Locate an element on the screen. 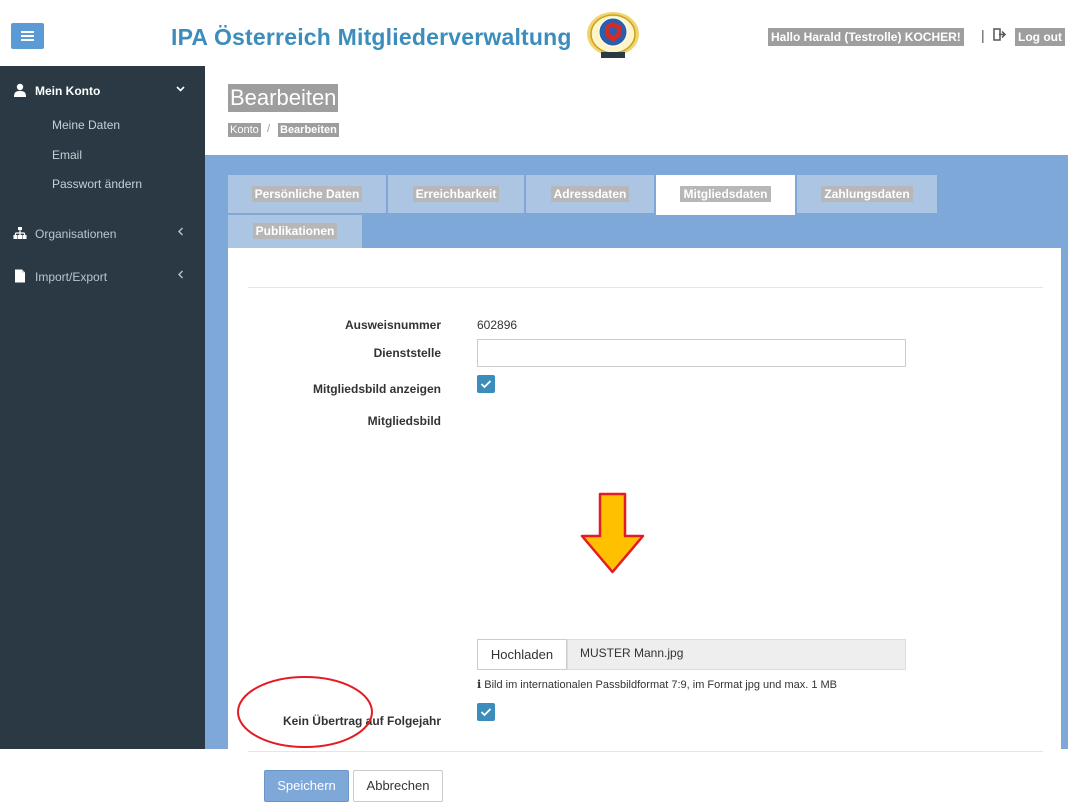  sidebar-item-organisationen: Organisationen is located at coordinates (102, 232).